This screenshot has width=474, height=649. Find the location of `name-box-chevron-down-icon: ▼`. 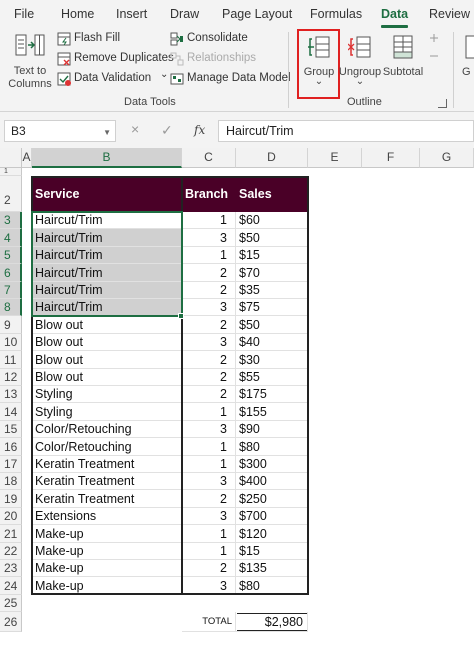

name-box-chevron-down-icon: ▼ is located at coordinates (107, 132).